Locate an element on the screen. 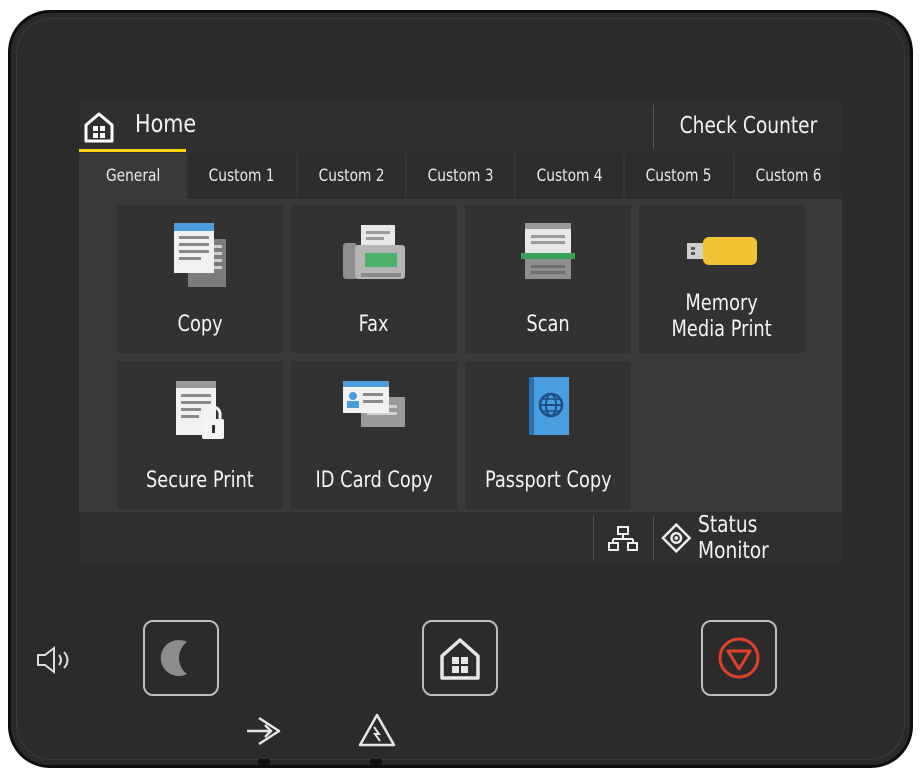  stop-icon is located at coordinates (739, 658).